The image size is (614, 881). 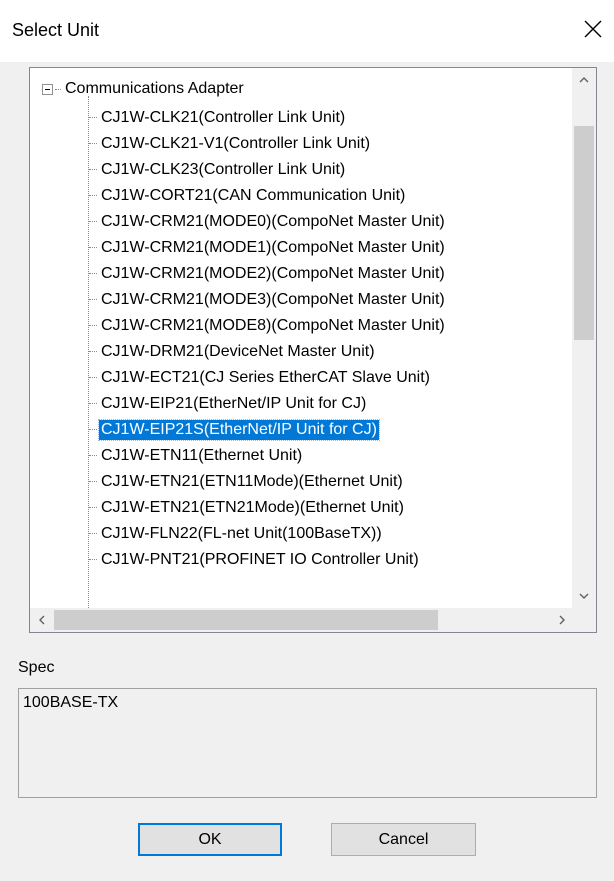 I want to click on tree-item-label: CJ1W-EIP21S(EtherNet/IP Unit for CJ), so click(x=239, y=430).